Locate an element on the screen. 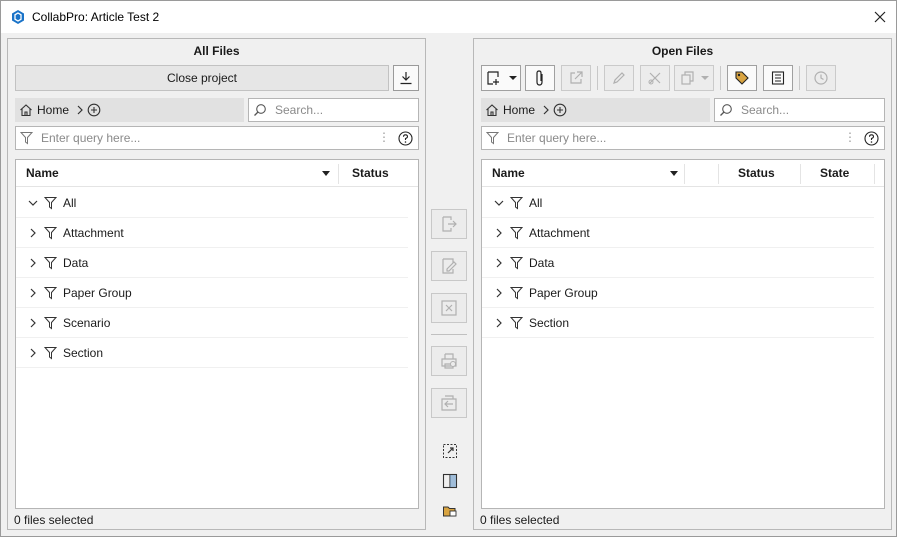  edit-file-button is located at coordinates (449, 266).